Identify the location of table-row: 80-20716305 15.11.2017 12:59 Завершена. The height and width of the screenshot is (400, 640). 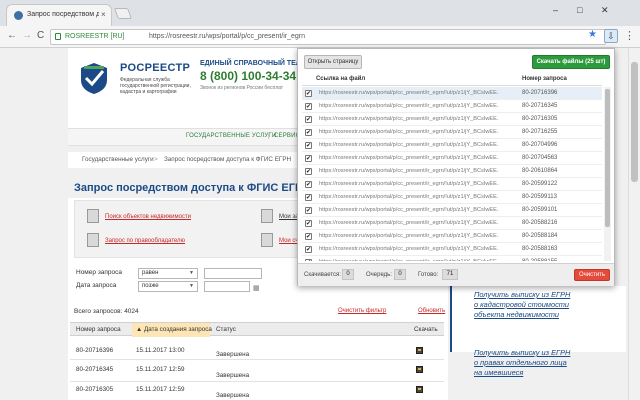
(257, 391).